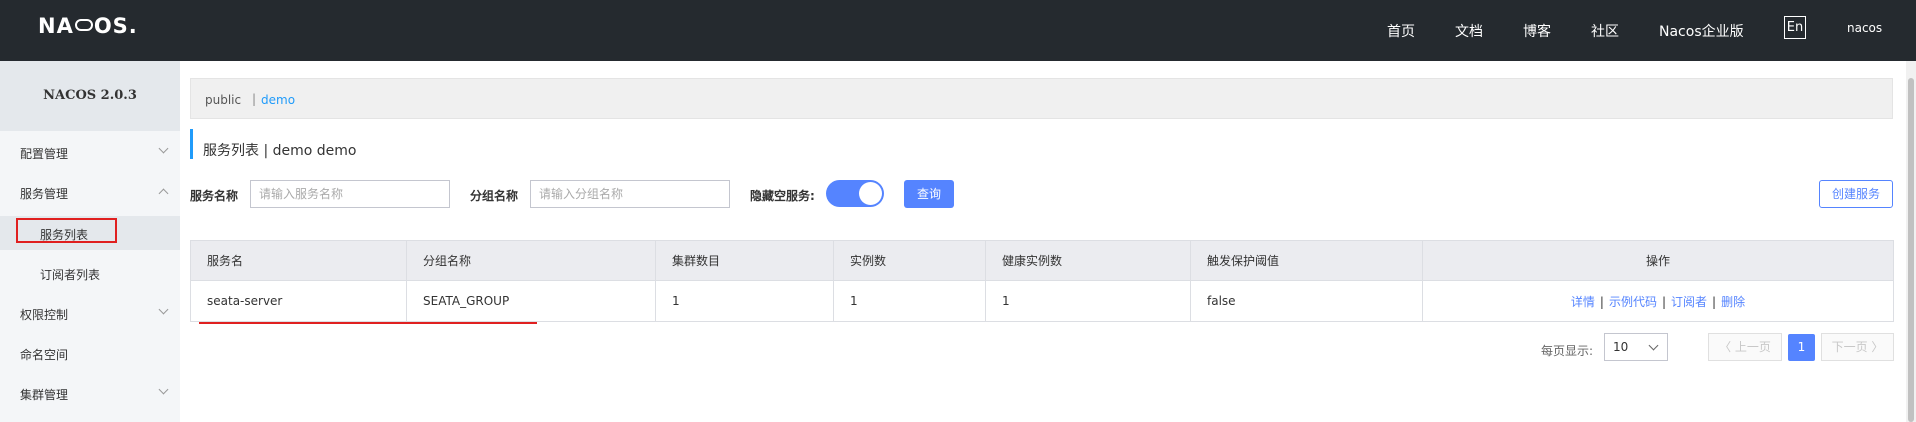 Image resolution: width=1916 pixels, height=422 pixels. What do you see at coordinates (223, 100) in the screenshot?
I see `namespace-public: public` at bounding box center [223, 100].